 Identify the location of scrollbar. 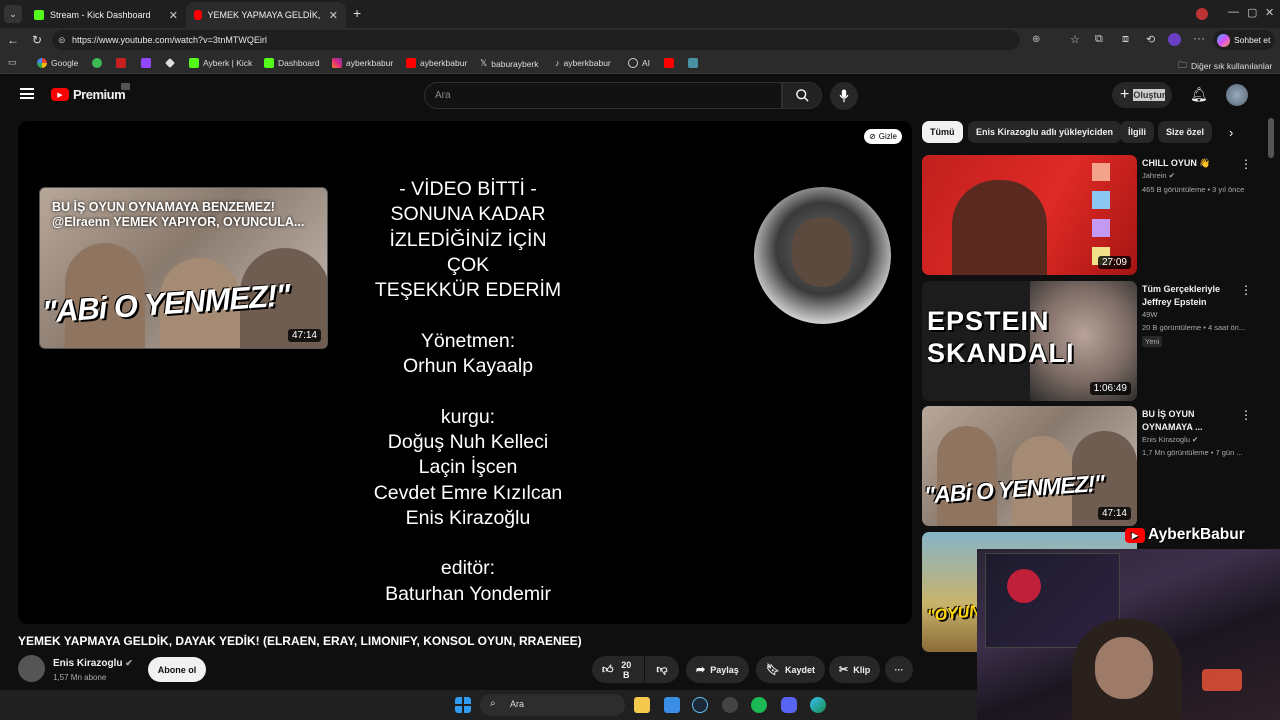
(1271, 138).